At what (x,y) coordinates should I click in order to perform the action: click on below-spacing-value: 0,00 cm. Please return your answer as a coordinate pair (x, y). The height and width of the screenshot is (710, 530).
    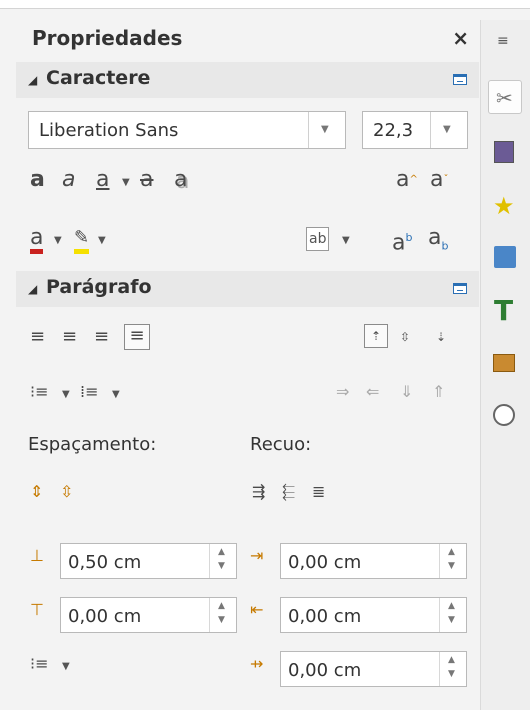
    Looking at the image, I should click on (105, 616).